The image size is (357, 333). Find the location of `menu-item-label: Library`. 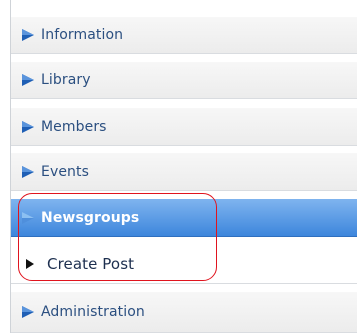

menu-item-label: Library is located at coordinates (66, 80).